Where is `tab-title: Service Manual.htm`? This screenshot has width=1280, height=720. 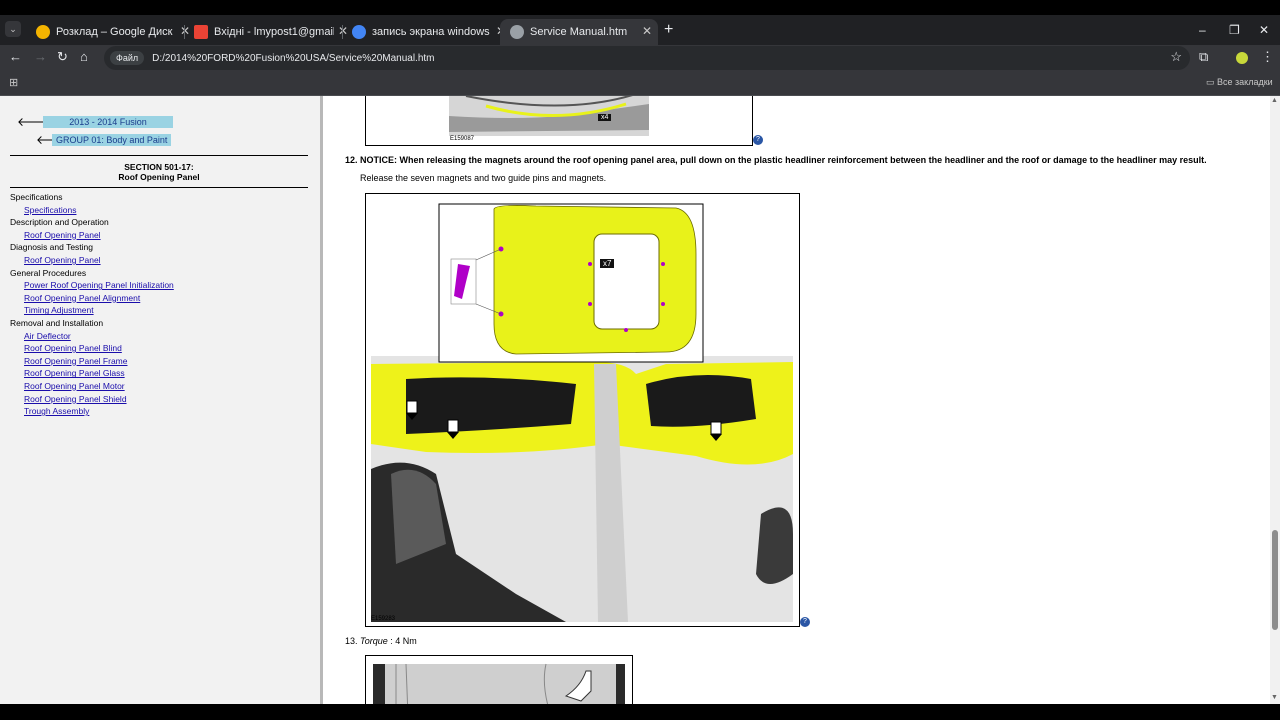
tab-title: Service Manual.htm is located at coordinates (579, 32).